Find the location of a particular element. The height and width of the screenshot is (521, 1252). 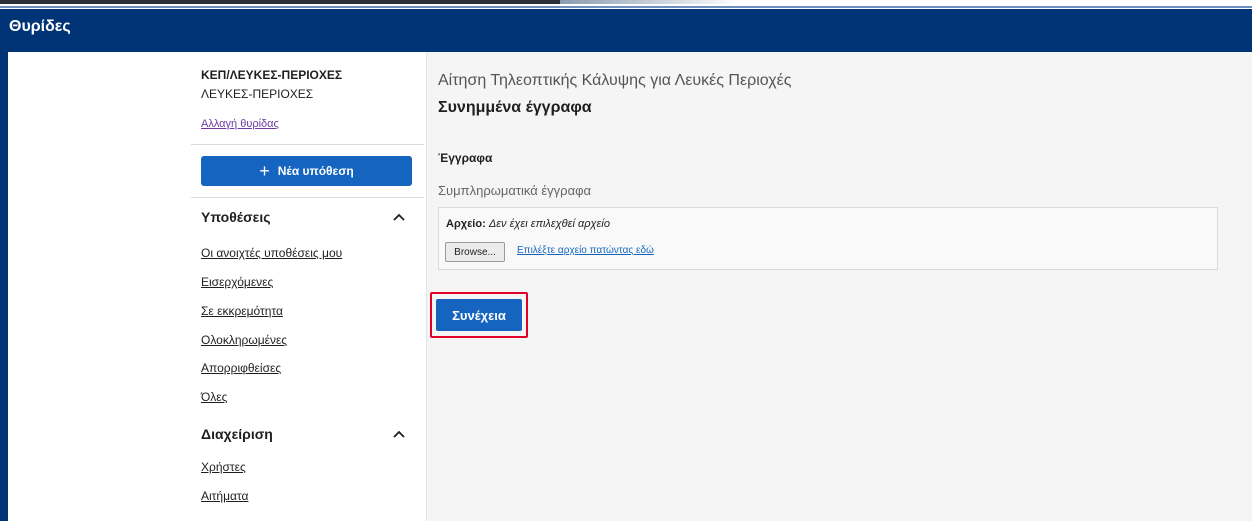

supplementary-docs-label: Συμπληρωματικά έγγραφα is located at coordinates (515, 190).